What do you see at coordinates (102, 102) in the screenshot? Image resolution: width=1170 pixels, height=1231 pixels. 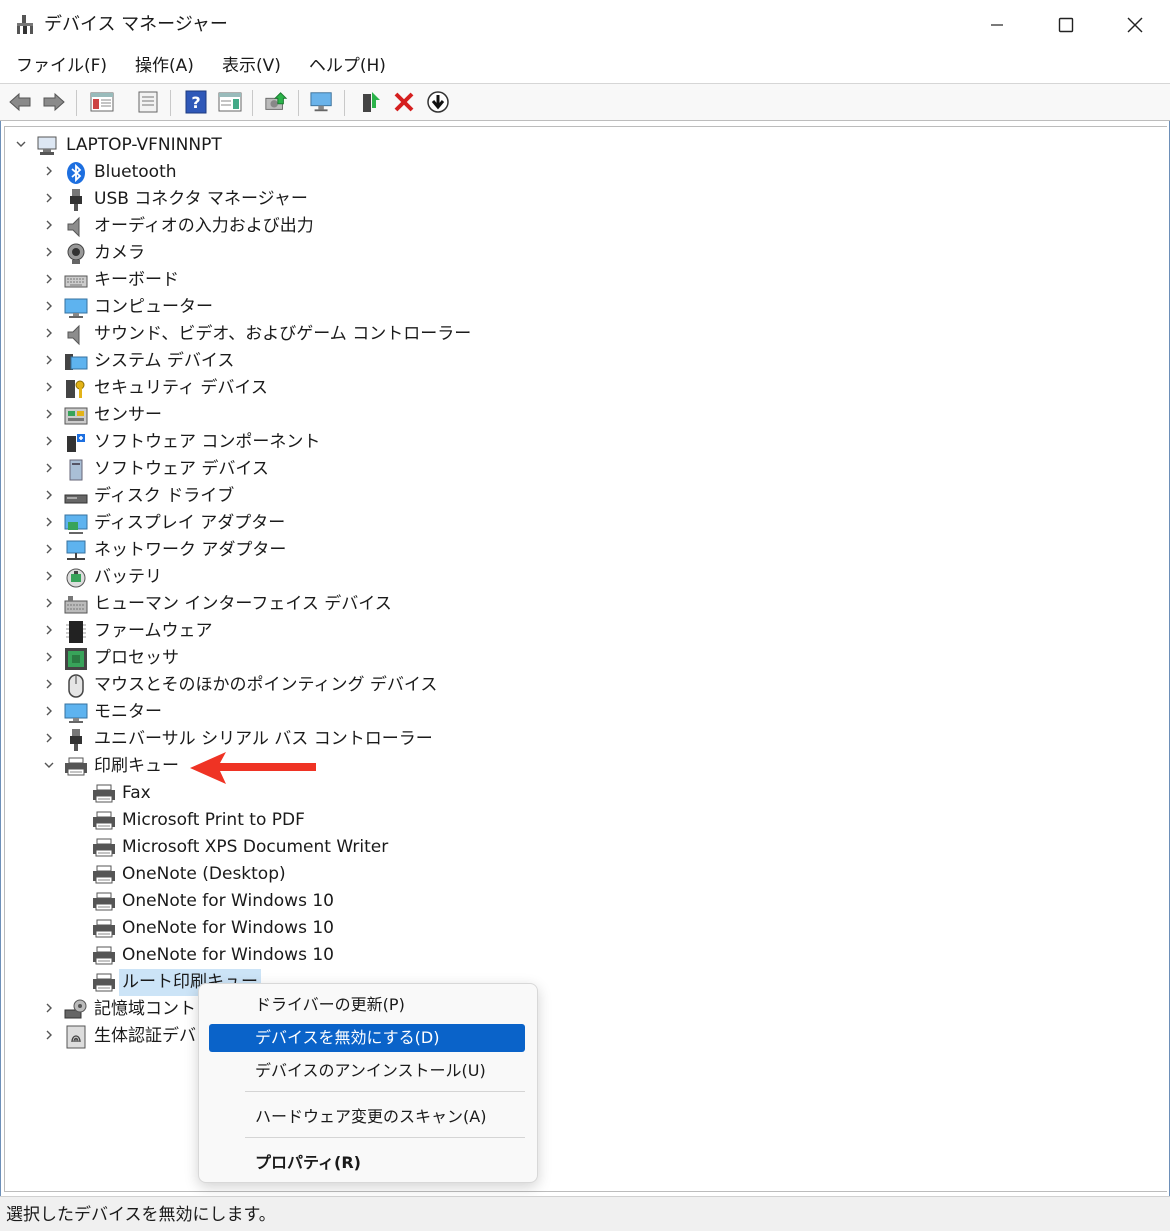 I see `show-hide-console-tree-icon` at bounding box center [102, 102].